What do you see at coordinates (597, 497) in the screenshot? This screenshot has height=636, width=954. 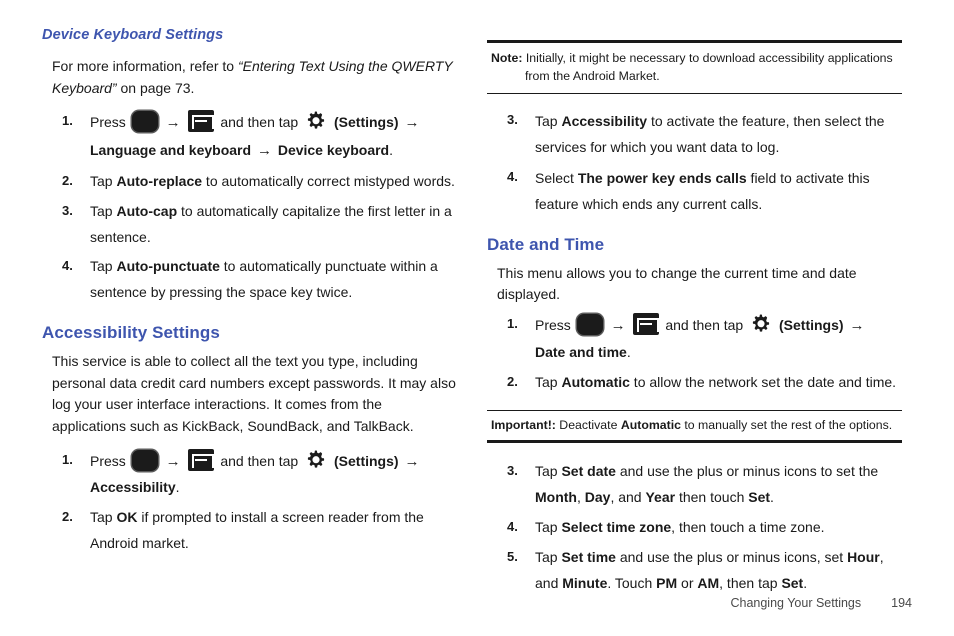 I see `step-bold-day: Day` at bounding box center [597, 497].